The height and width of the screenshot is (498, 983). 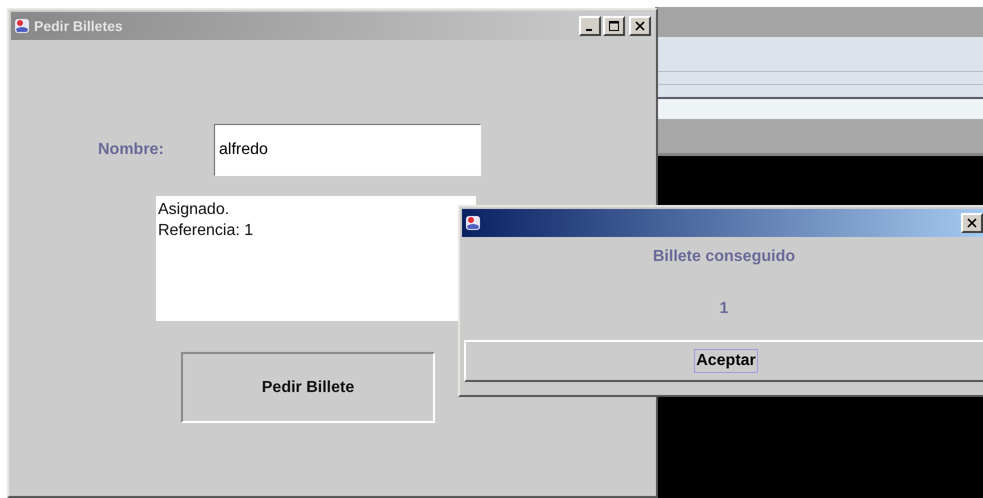 I want to click on name-field: alfredo, so click(x=347, y=150).